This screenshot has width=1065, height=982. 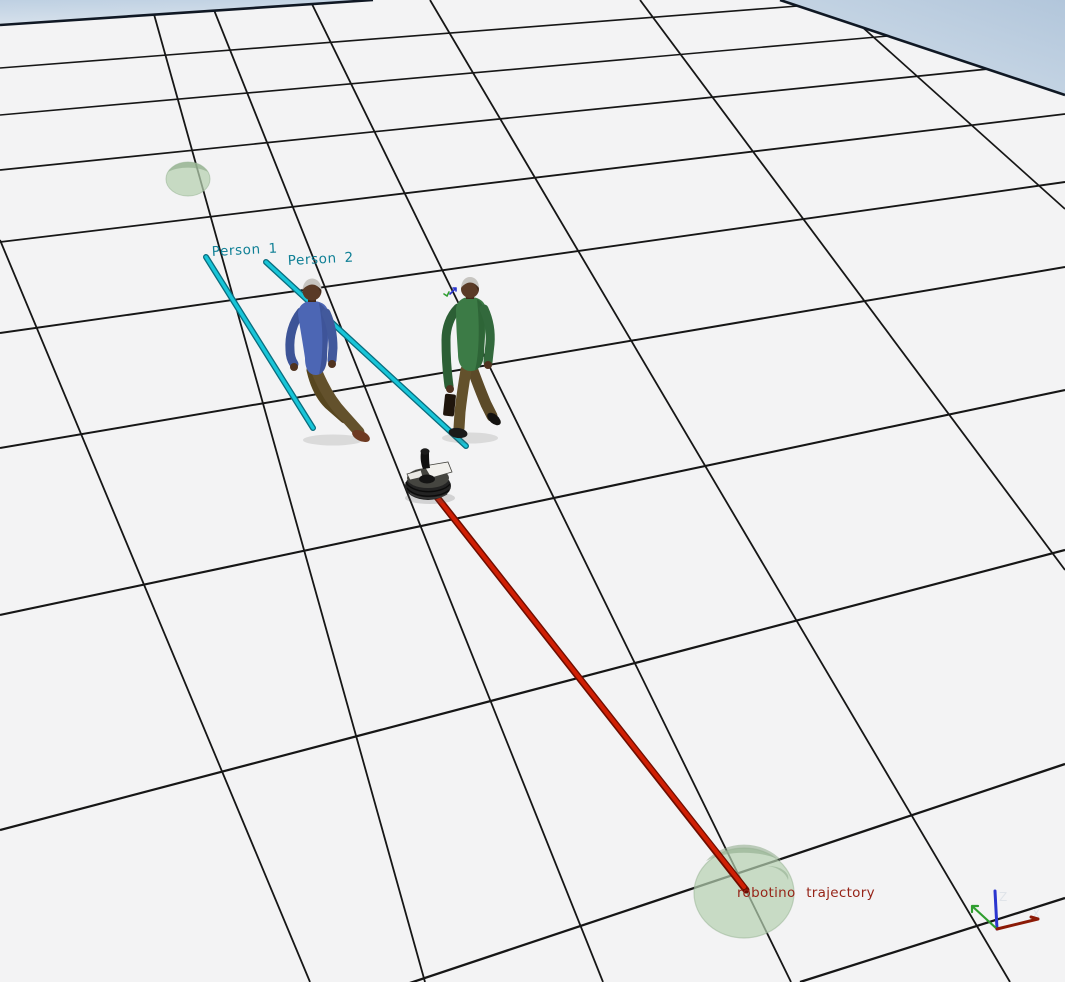 I want to click on person2-bag, so click(x=449, y=405).